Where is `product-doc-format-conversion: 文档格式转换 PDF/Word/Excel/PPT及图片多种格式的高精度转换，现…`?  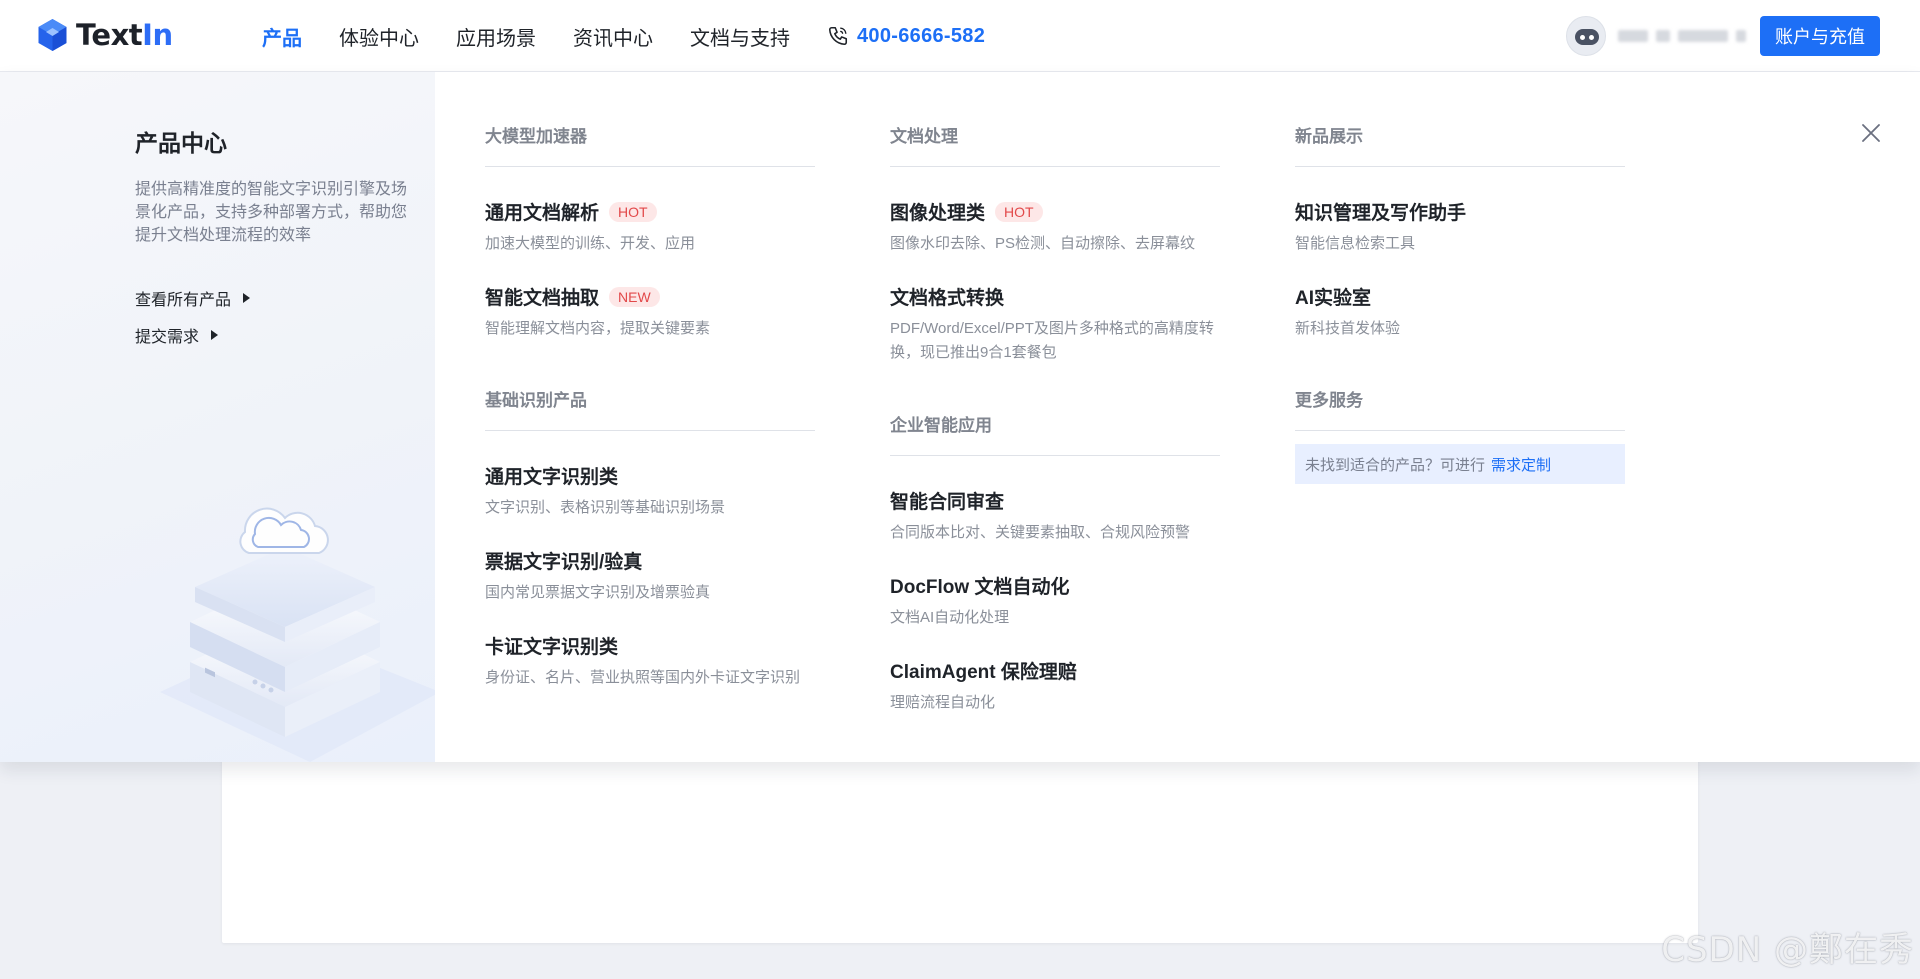
product-doc-format-conversion: 文档格式转换 PDF/Word/Excel/PPT及图片多种格式的高精度转换，现… is located at coordinates (1055, 324).